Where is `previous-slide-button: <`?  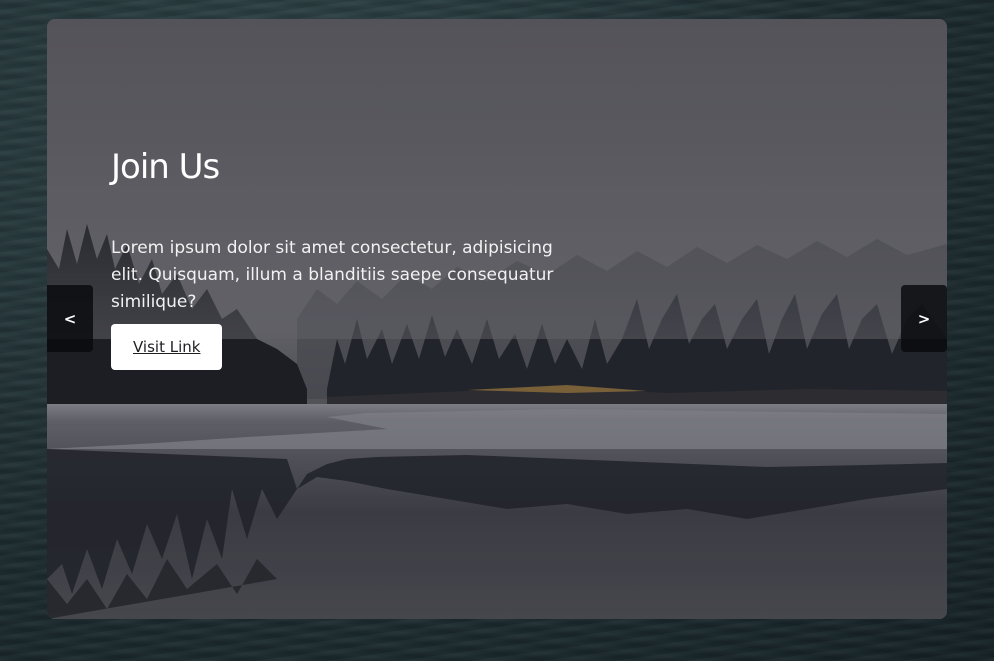
previous-slide-button: < is located at coordinates (70, 318).